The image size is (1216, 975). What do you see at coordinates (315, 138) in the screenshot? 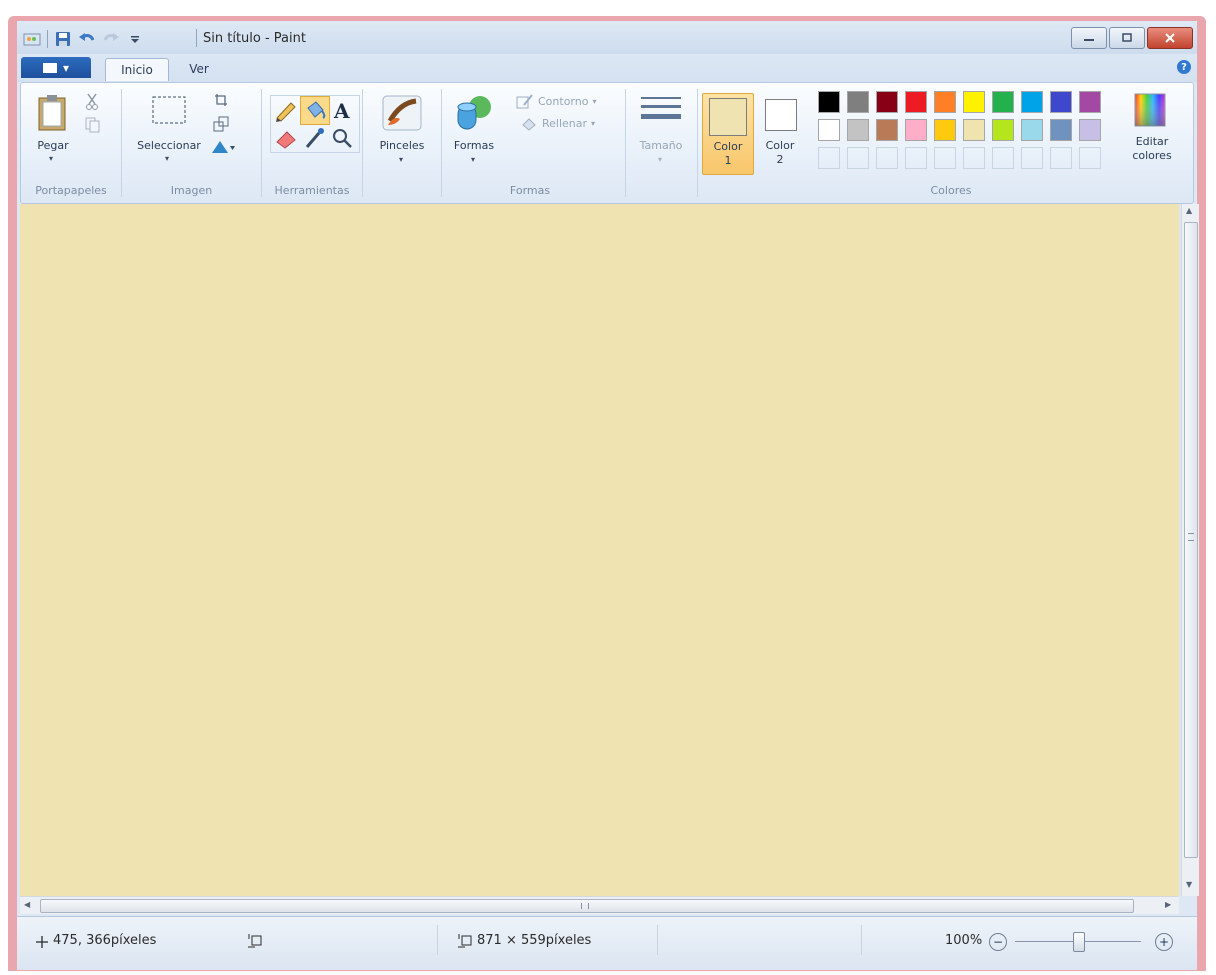
I see `color-picker-icon` at bounding box center [315, 138].